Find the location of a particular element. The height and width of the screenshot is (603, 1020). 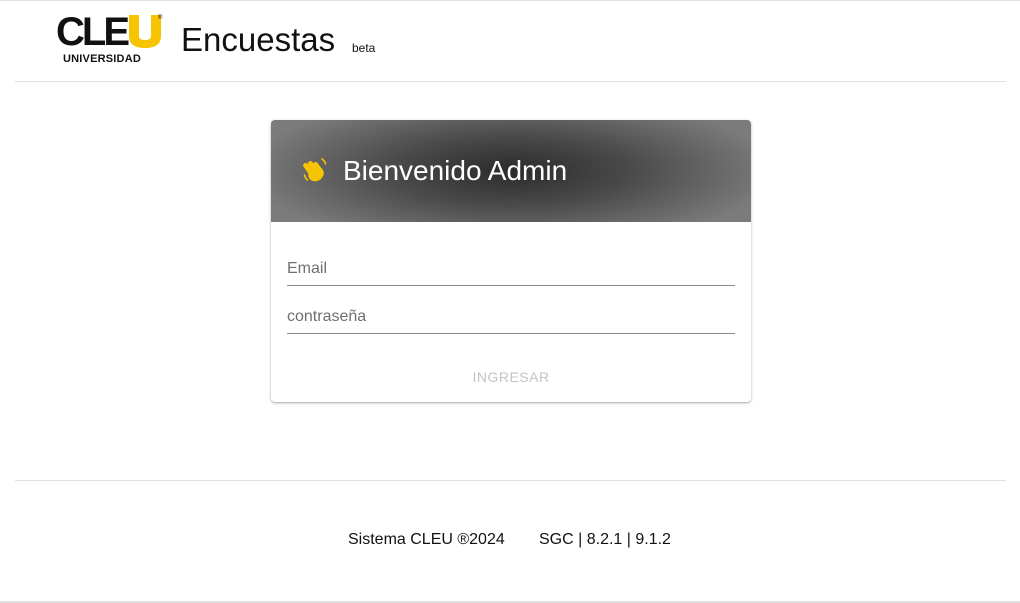

cleu-logo: CLE ® UNIVERSIDAD is located at coordinates (111, 38).